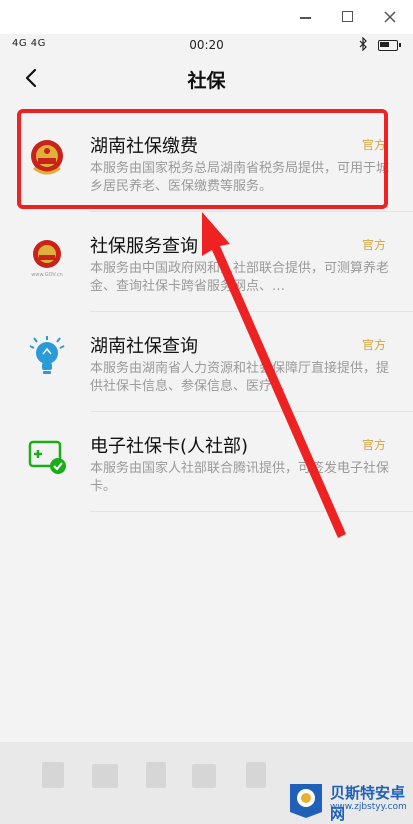 This screenshot has width=413, height=824. What do you see at coordinates (306, 801) in the screenshot?
I see `watermark-logo-icon` at bounding box center [306, 801].